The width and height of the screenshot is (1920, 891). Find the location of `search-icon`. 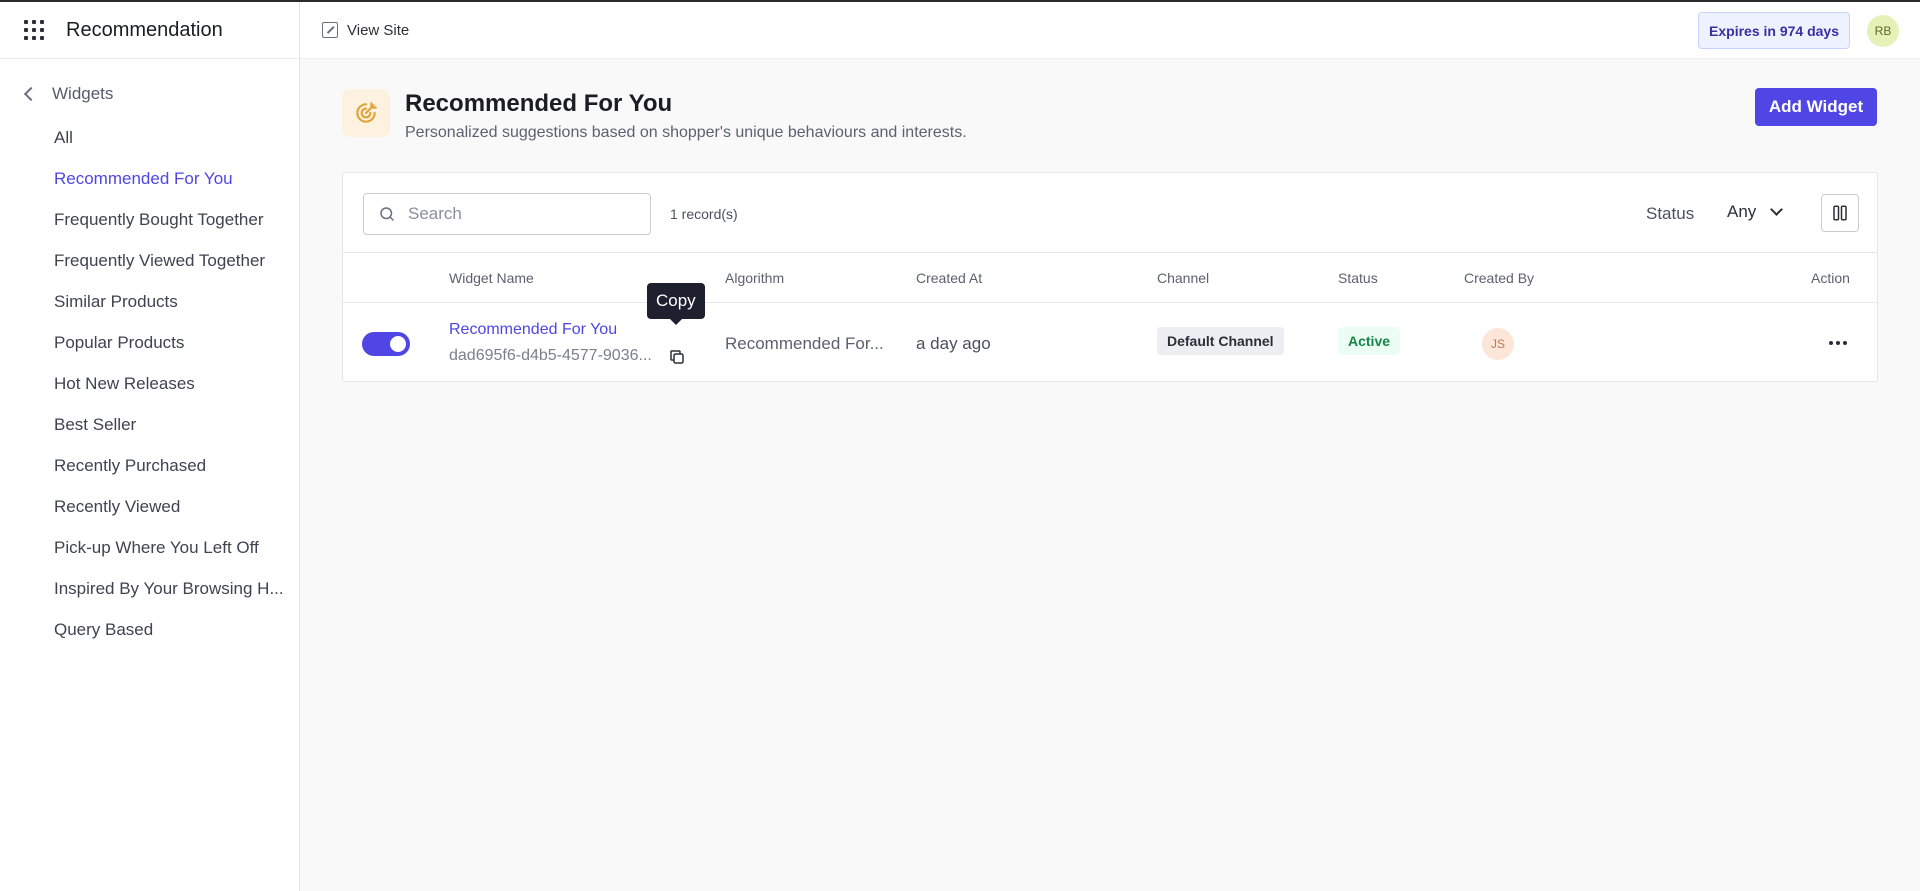

search-icon is located at coordinates (387, 214).